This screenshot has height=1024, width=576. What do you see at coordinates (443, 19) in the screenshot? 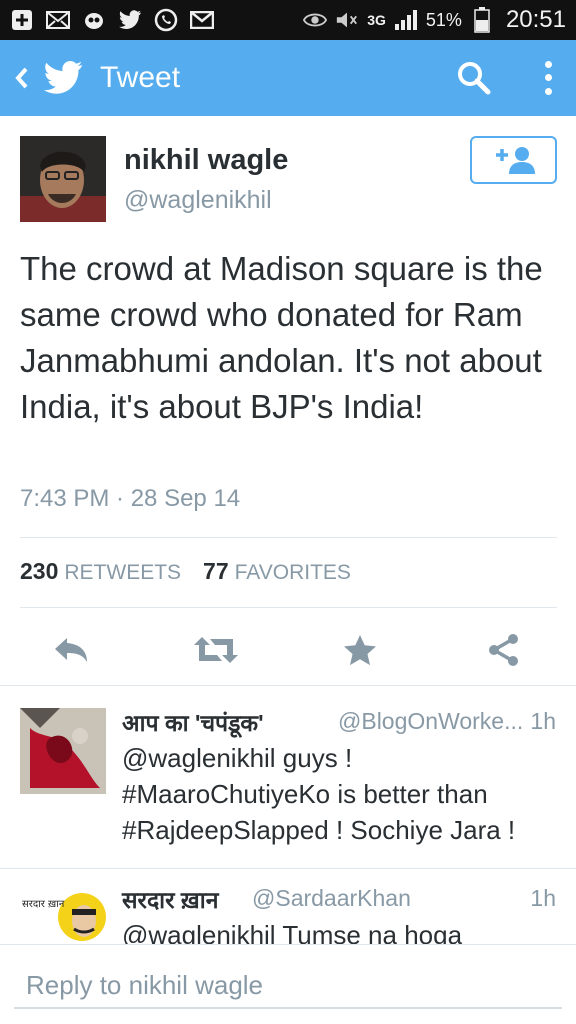
I see `battery-percent: 51%` at bounding box center [443, 19].